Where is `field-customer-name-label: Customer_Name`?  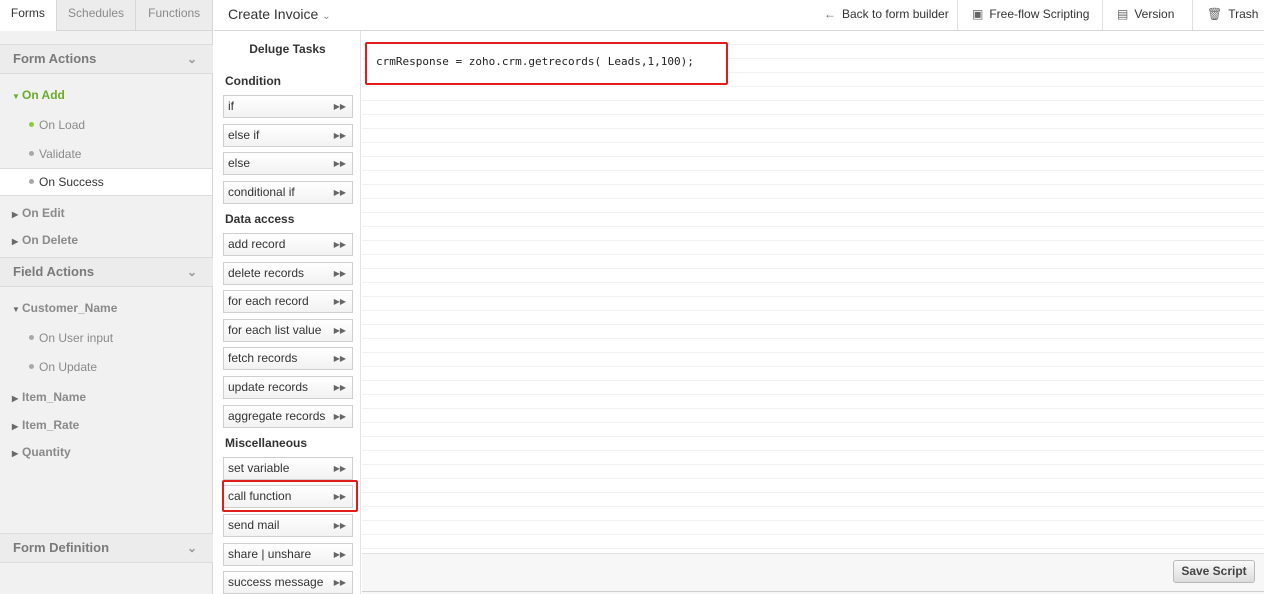 field-customer-name-label: Customer_Name is located at coordinates (70, 308).